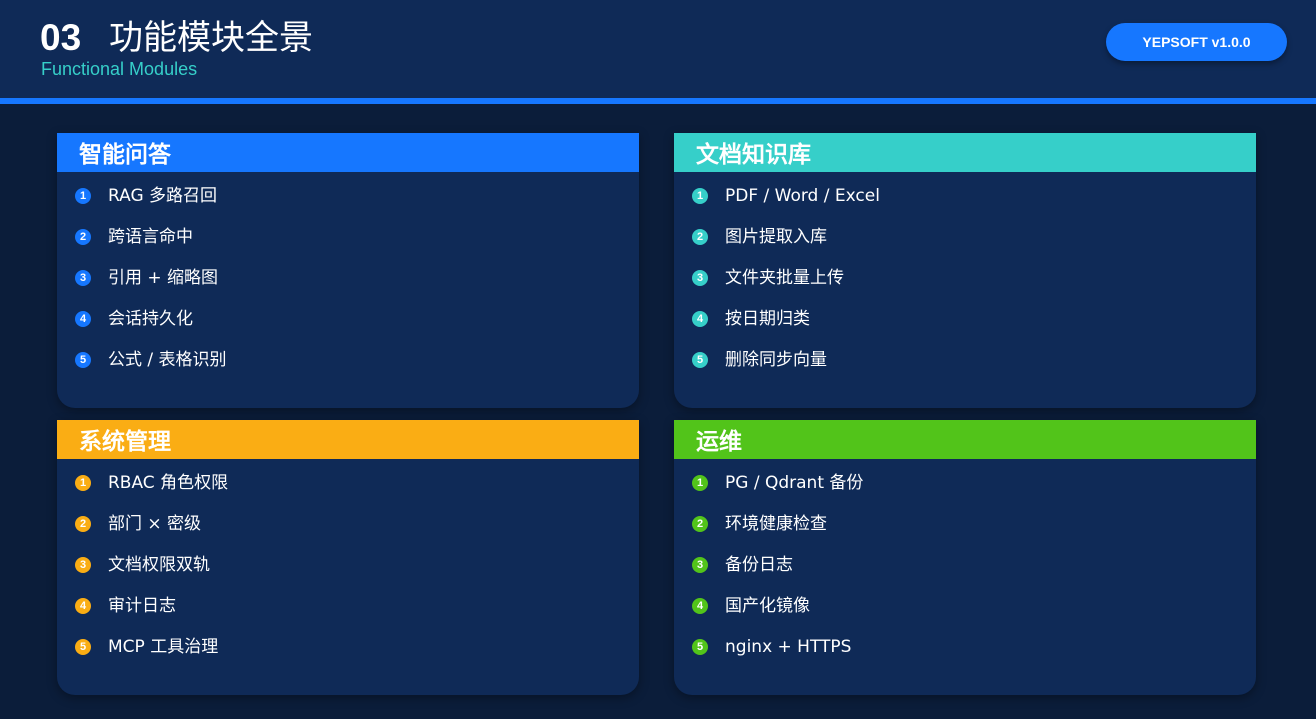 Image resolution: width=1316 pixels, height=719 pixels. I want to click on list-item: 3 文件夹批量上传, so click(967, 287).